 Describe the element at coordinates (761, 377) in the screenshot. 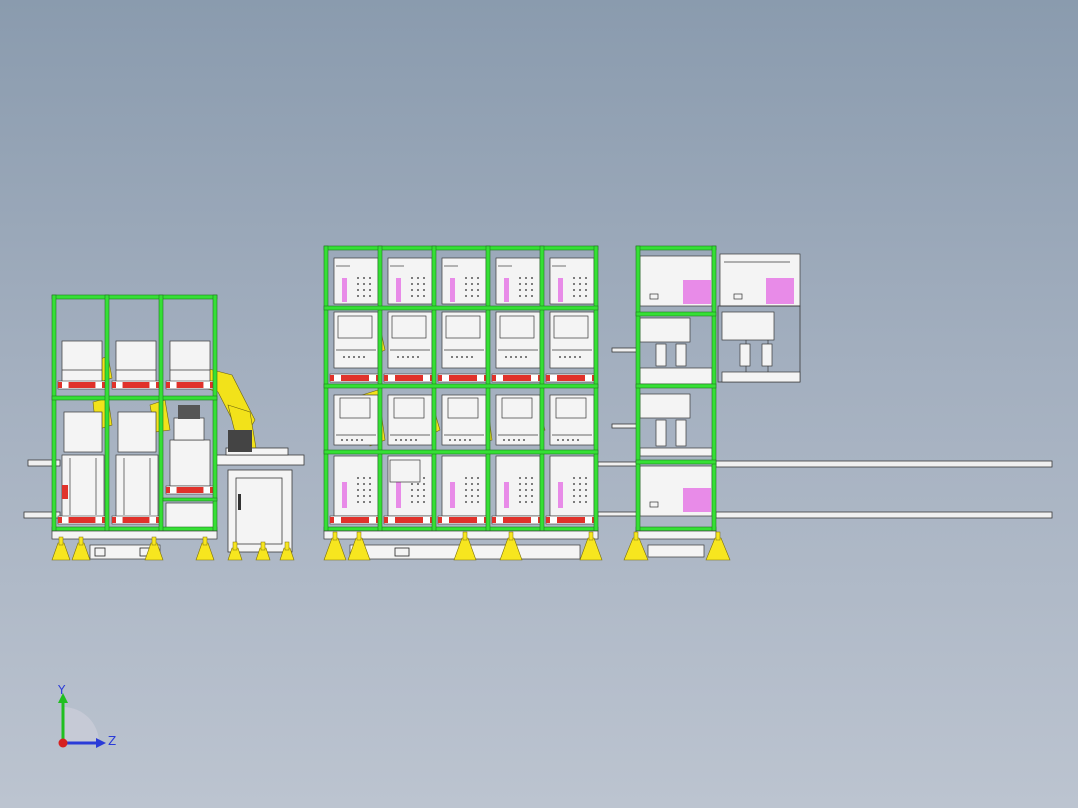

I see `side-base` at that location.